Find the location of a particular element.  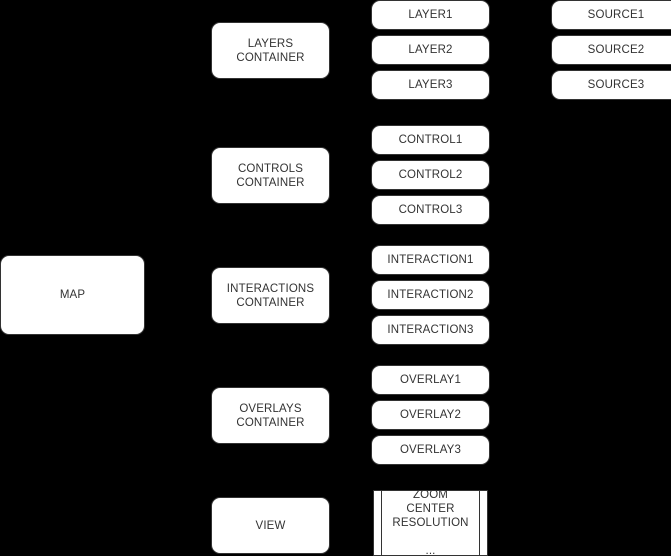

node-interactions-container: INTERACTIONS CONTAINER is located at coordinates (270, 295).